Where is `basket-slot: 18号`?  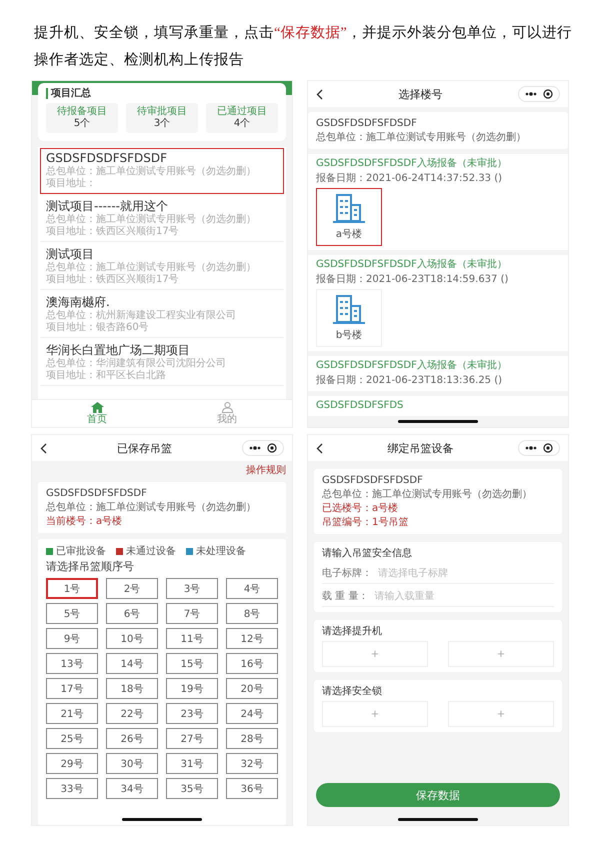
basket-slot: 18号 is located at coordinates (132, 688).